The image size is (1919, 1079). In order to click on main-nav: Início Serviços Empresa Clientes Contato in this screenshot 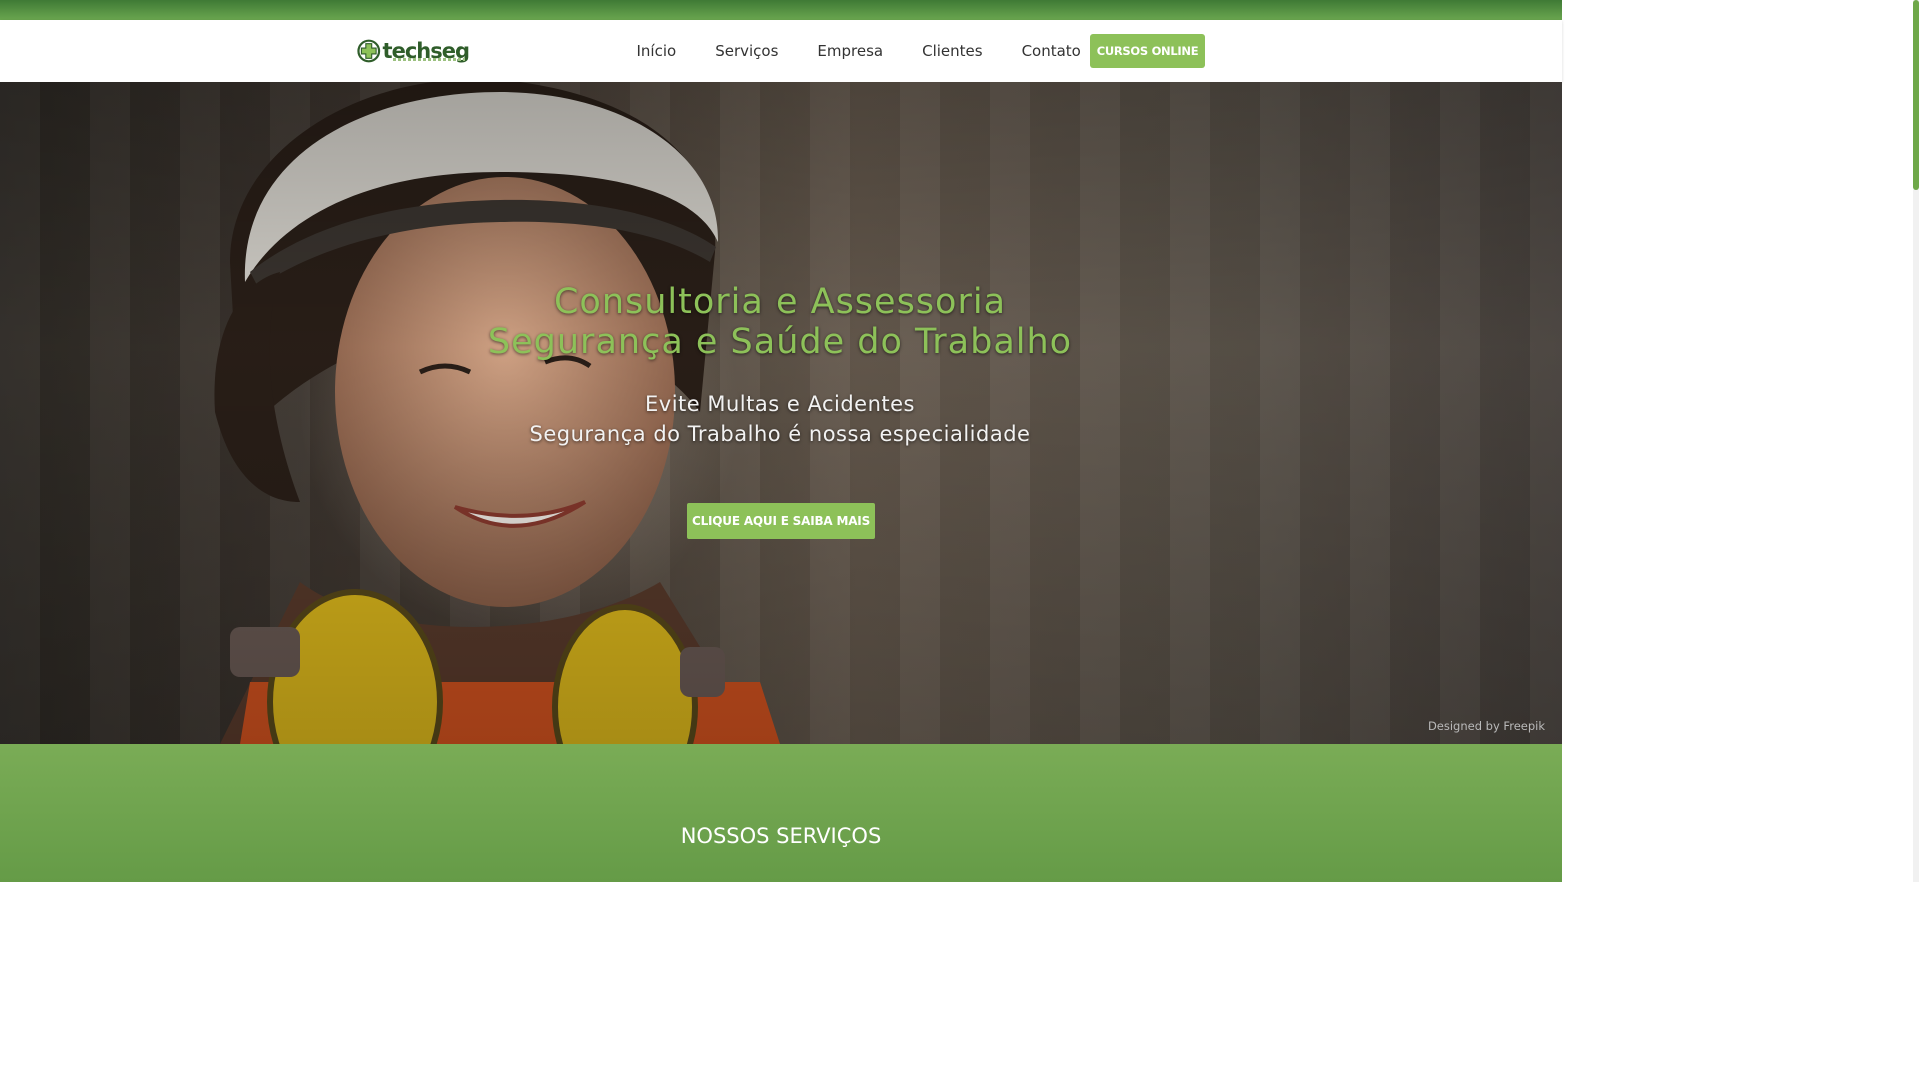, I will do `click(858, 51)`.